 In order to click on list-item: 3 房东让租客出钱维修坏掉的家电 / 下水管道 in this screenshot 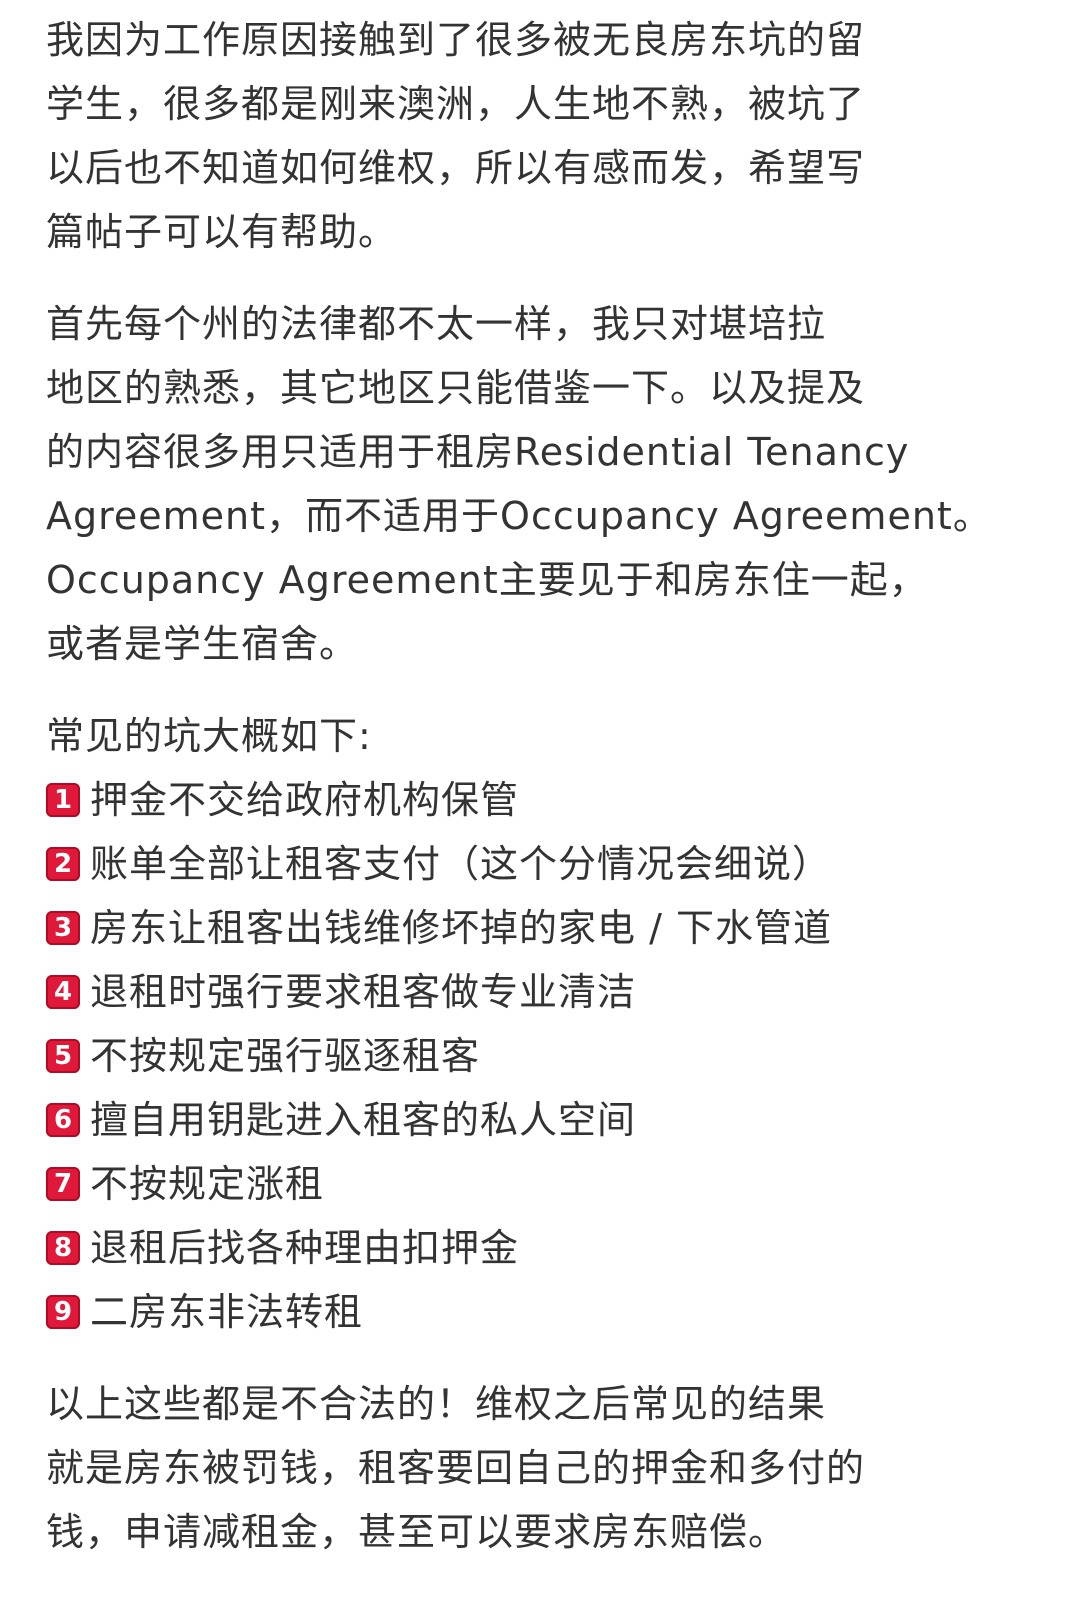, I will do `click(526, 928)`.